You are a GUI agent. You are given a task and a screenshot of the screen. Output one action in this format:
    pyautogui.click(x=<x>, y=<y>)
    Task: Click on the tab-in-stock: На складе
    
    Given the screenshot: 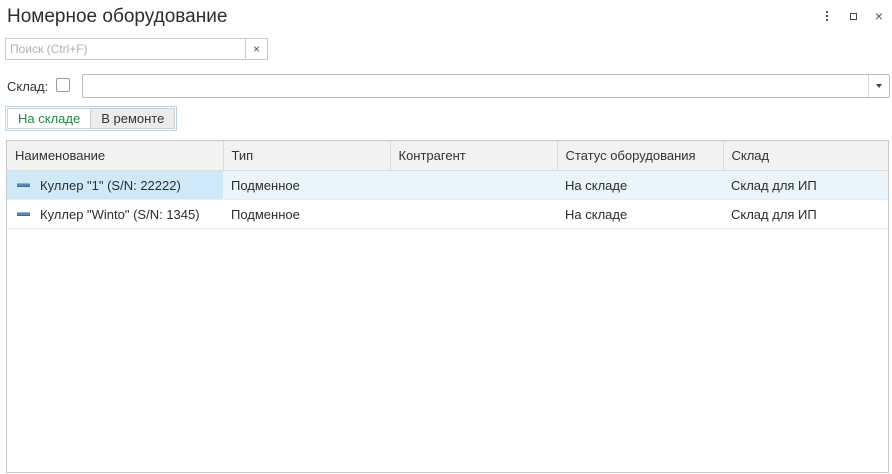 What is the action you would take?
    pyautogui.click(x=49, y=118)
    